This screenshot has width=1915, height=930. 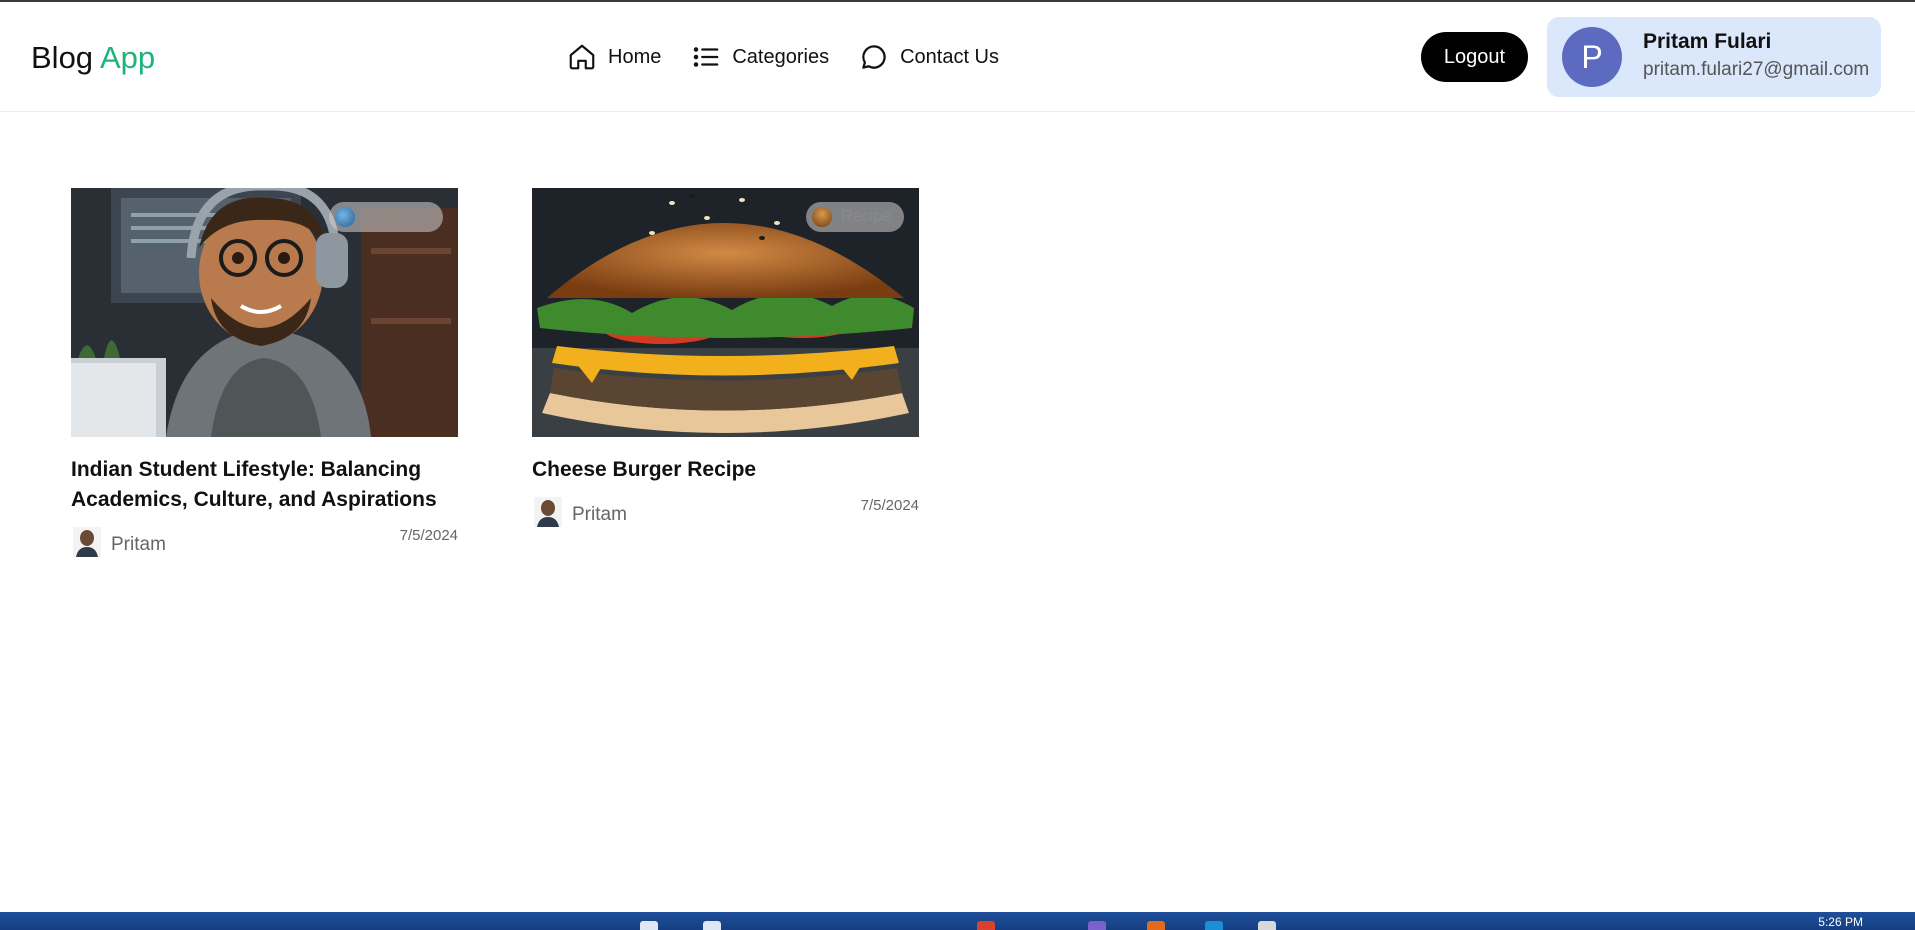 I want to click on os-taskbar: 5:26 PM, so click(x=957, y=921).